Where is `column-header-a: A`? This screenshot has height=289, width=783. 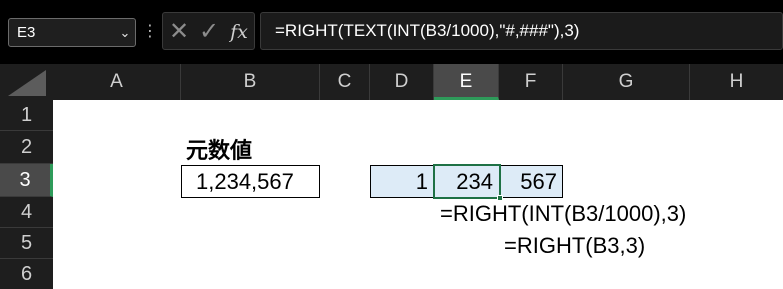 column-header-a: A is located at coordinates (117, 82).